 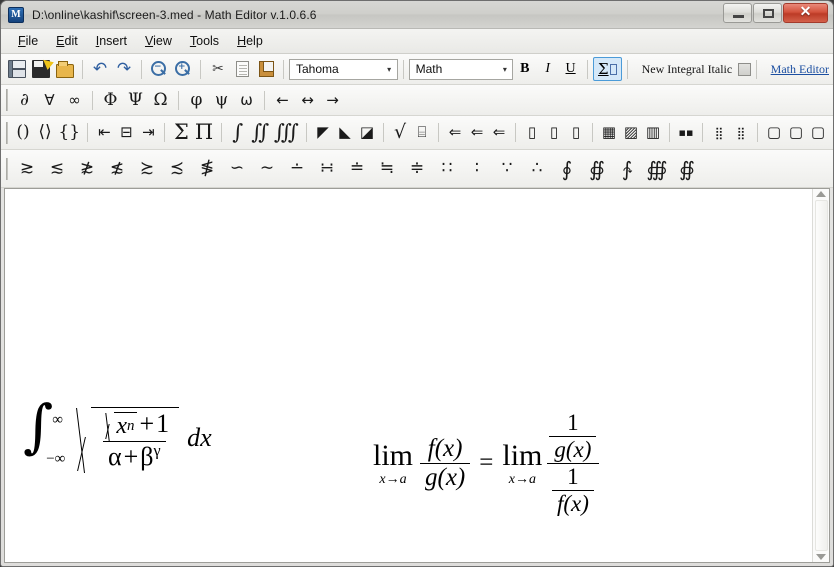 I want to click on menu-insert: Insert, so click(x=111, y=41).